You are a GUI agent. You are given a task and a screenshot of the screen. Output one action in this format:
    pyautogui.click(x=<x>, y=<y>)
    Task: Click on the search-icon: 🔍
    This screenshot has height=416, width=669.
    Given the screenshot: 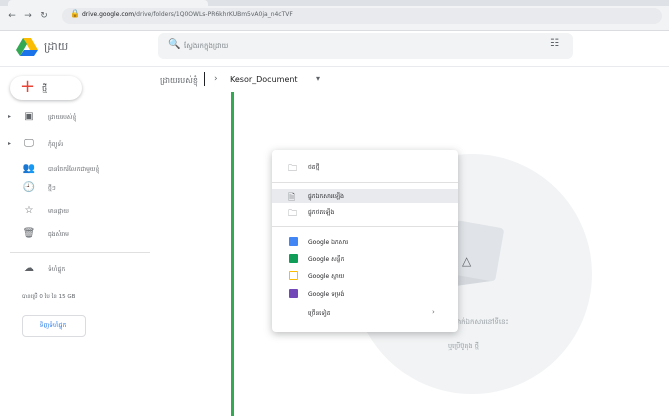 What is the action you would take?
    pyautogui.click(x=174, y=44)
    